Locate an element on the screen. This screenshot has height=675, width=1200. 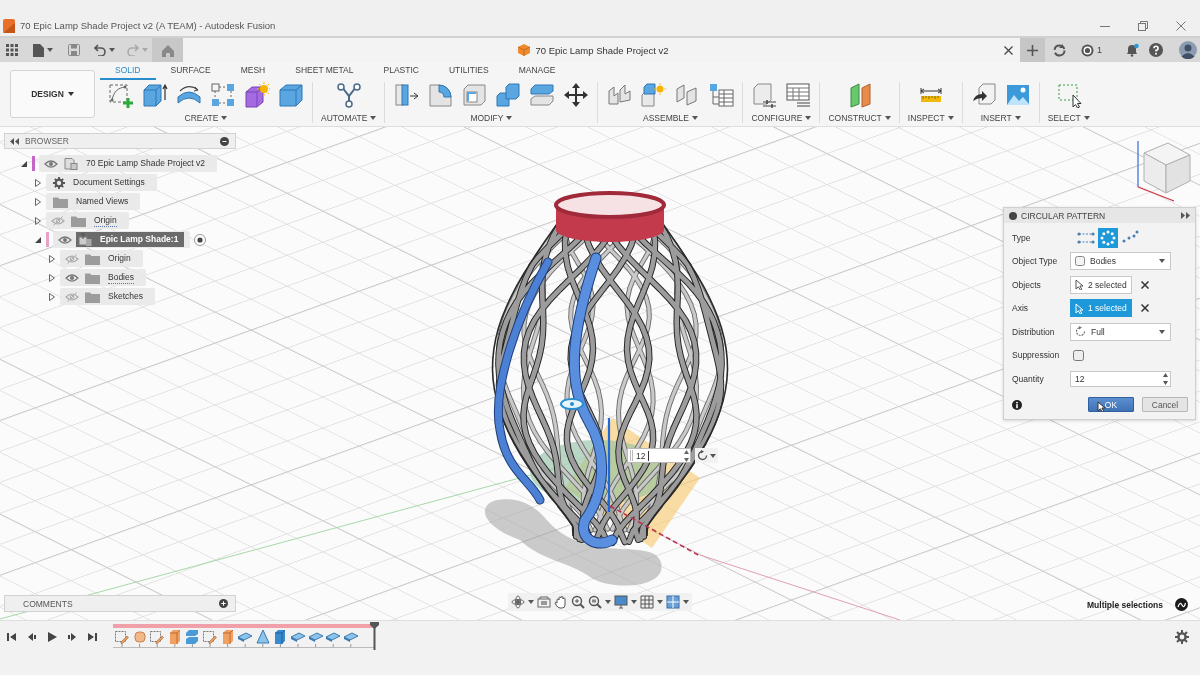
browser-tree-item: 70 Epic Lamp Shade Project v2 is located at coordinates (128, 163).